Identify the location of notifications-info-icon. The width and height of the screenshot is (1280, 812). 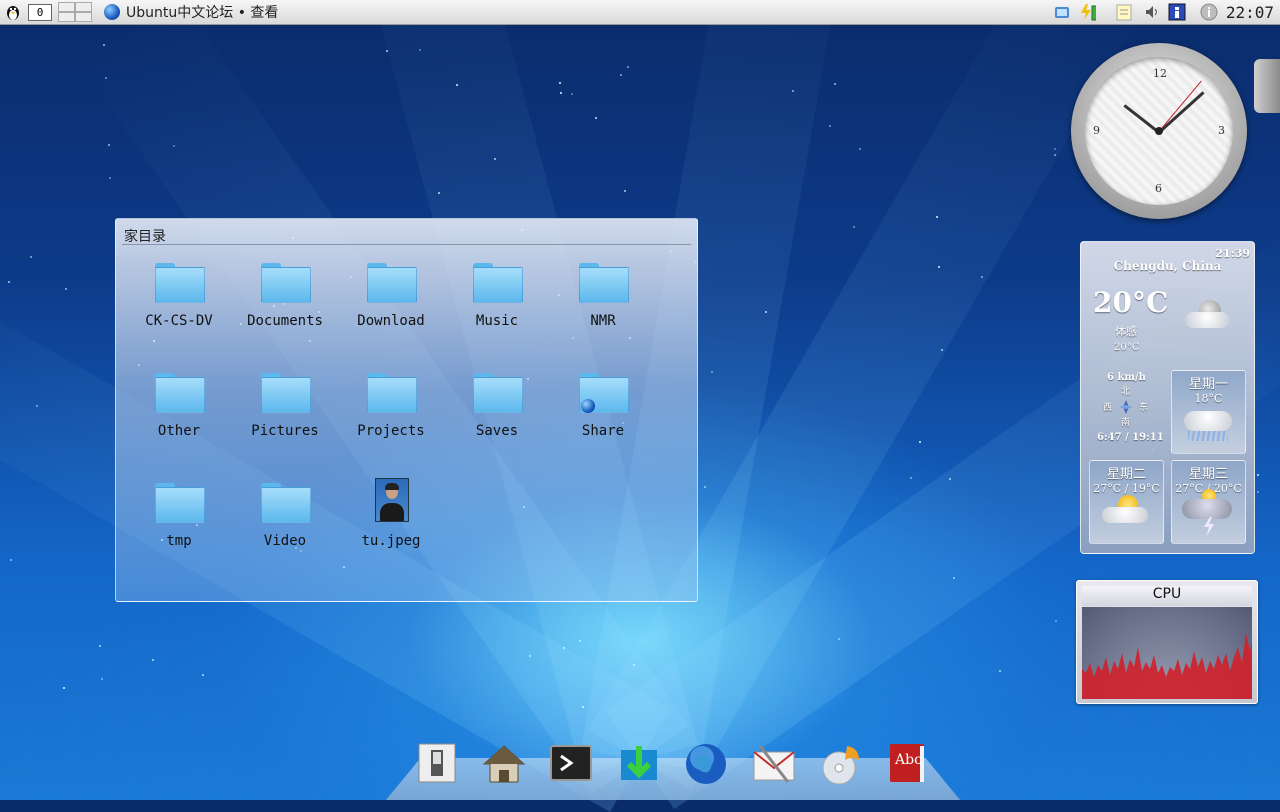
(1209, 12).